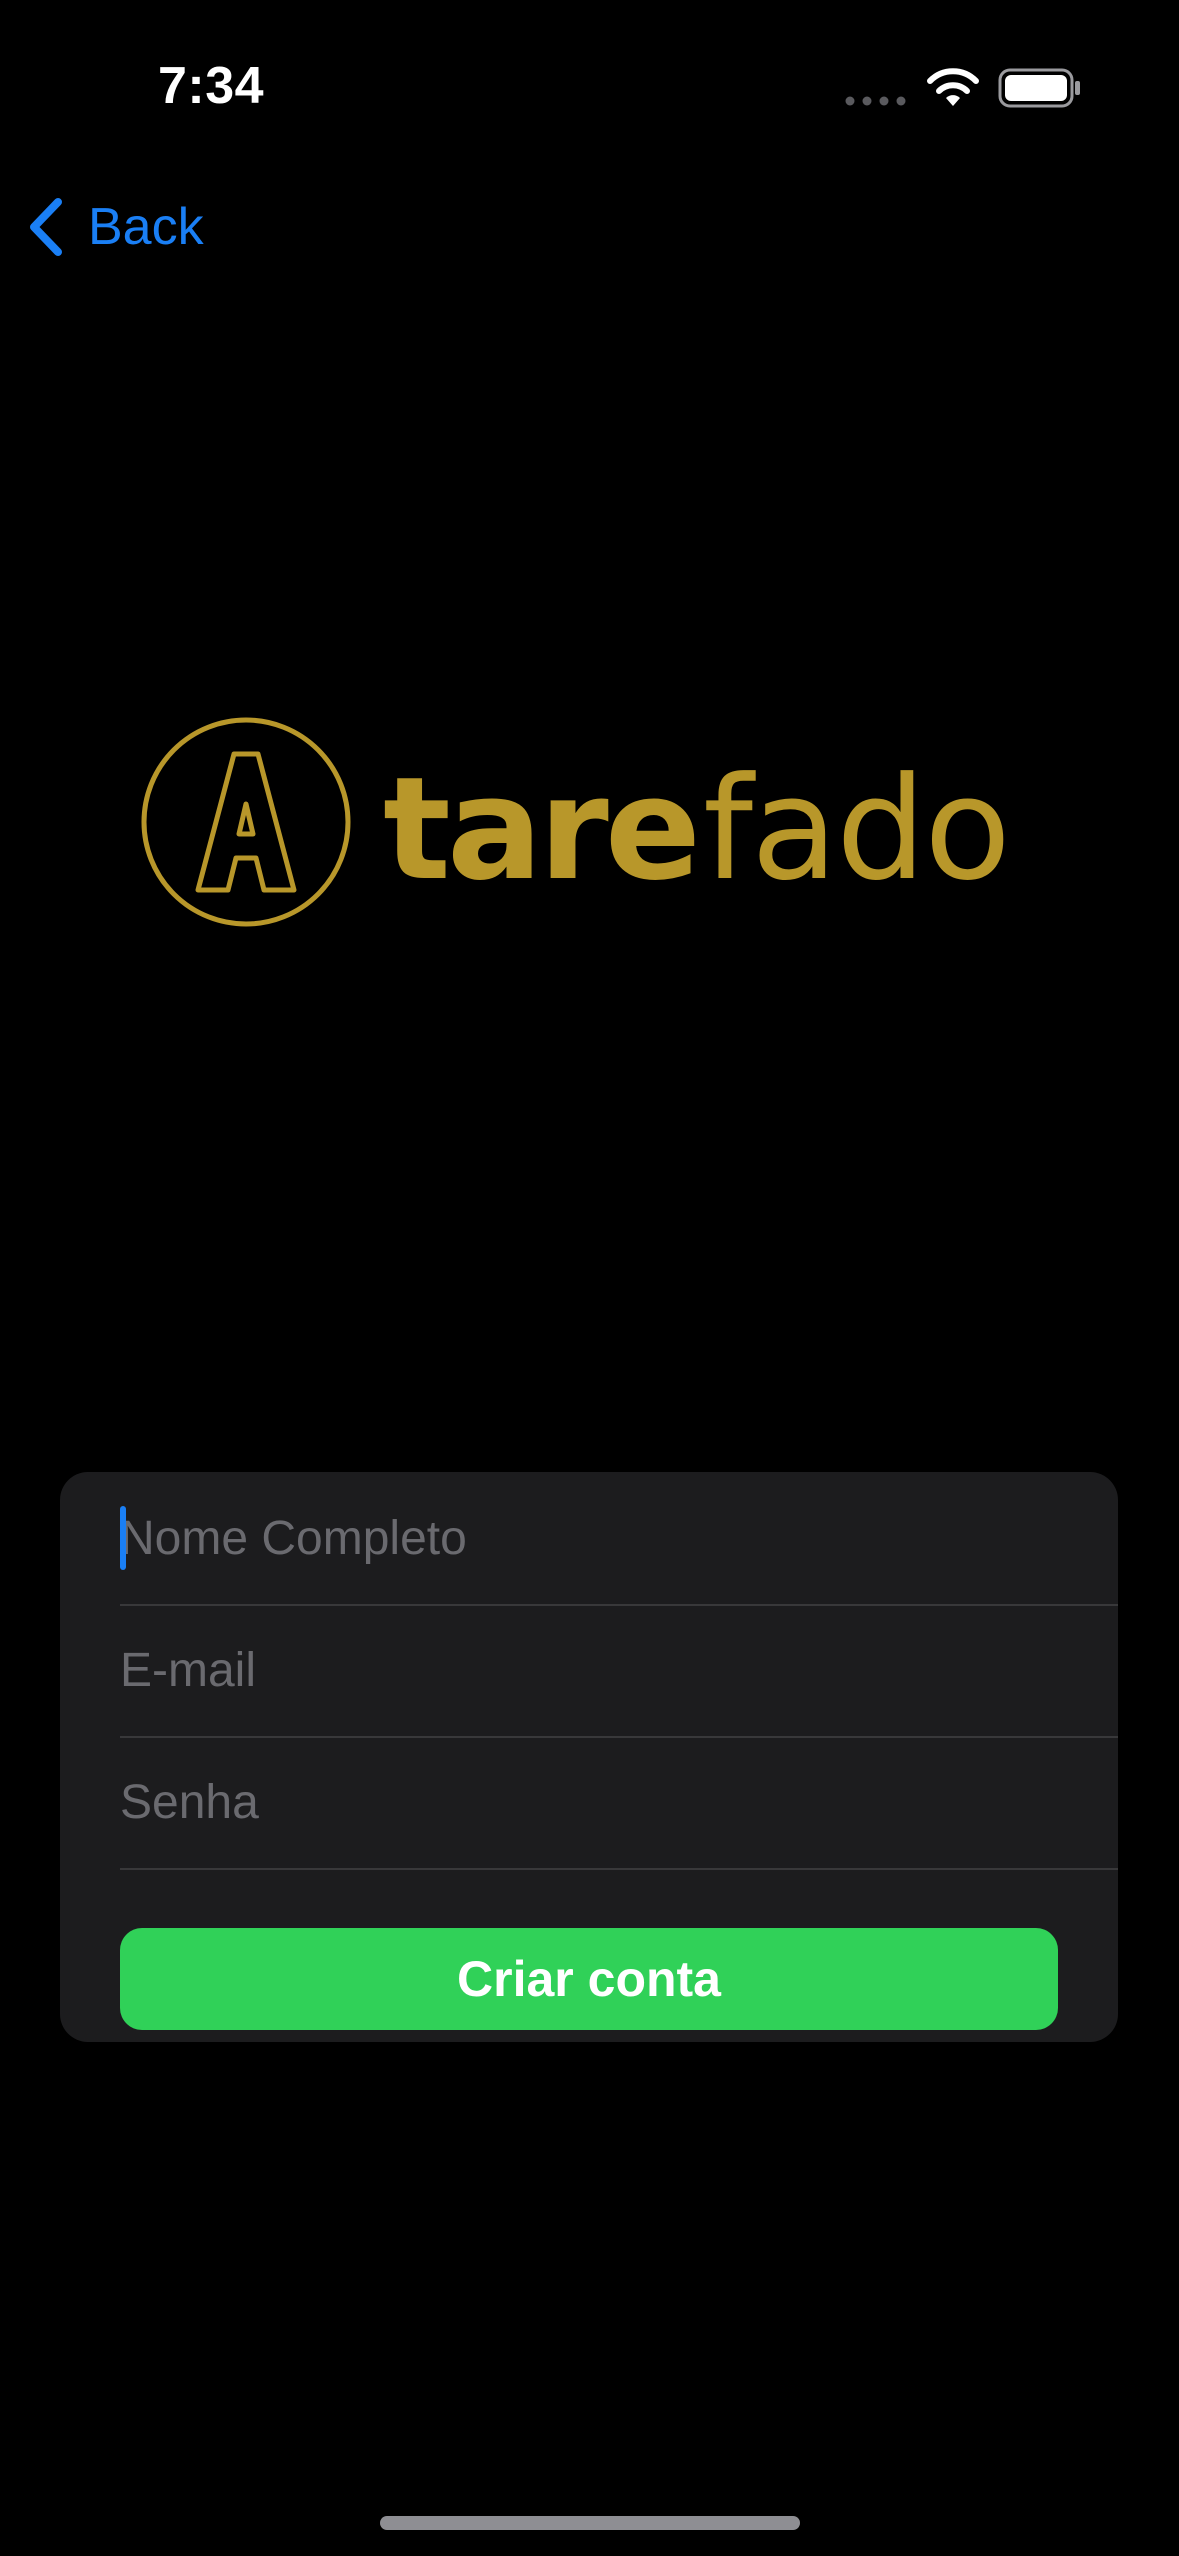 The image size is (1179, 2556). What do you see at coordinates (589, 75) in the screenshot?
I see `status-bar: 7:34` at bounding box center [589, 75].